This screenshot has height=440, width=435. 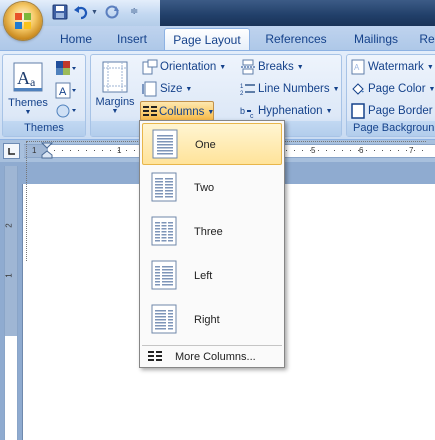 What do you see at coordinates (60, 12) in the screenshot?
I see `save-icon` at bounding box center [60, 12].